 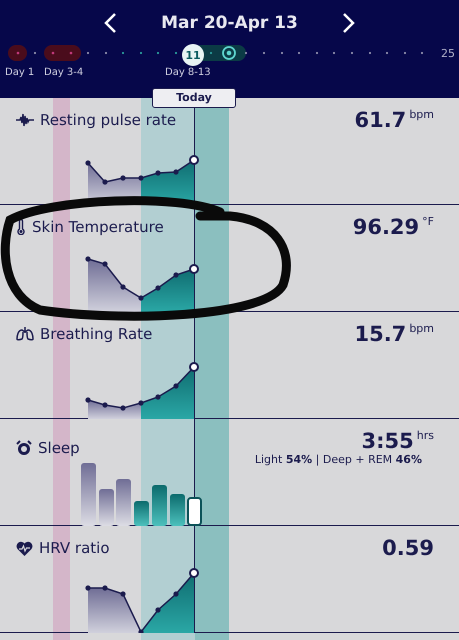 What do you see at coordinates (110, 23) in the screenshot?
I see `back-icon` at bounding box center [110, 23].